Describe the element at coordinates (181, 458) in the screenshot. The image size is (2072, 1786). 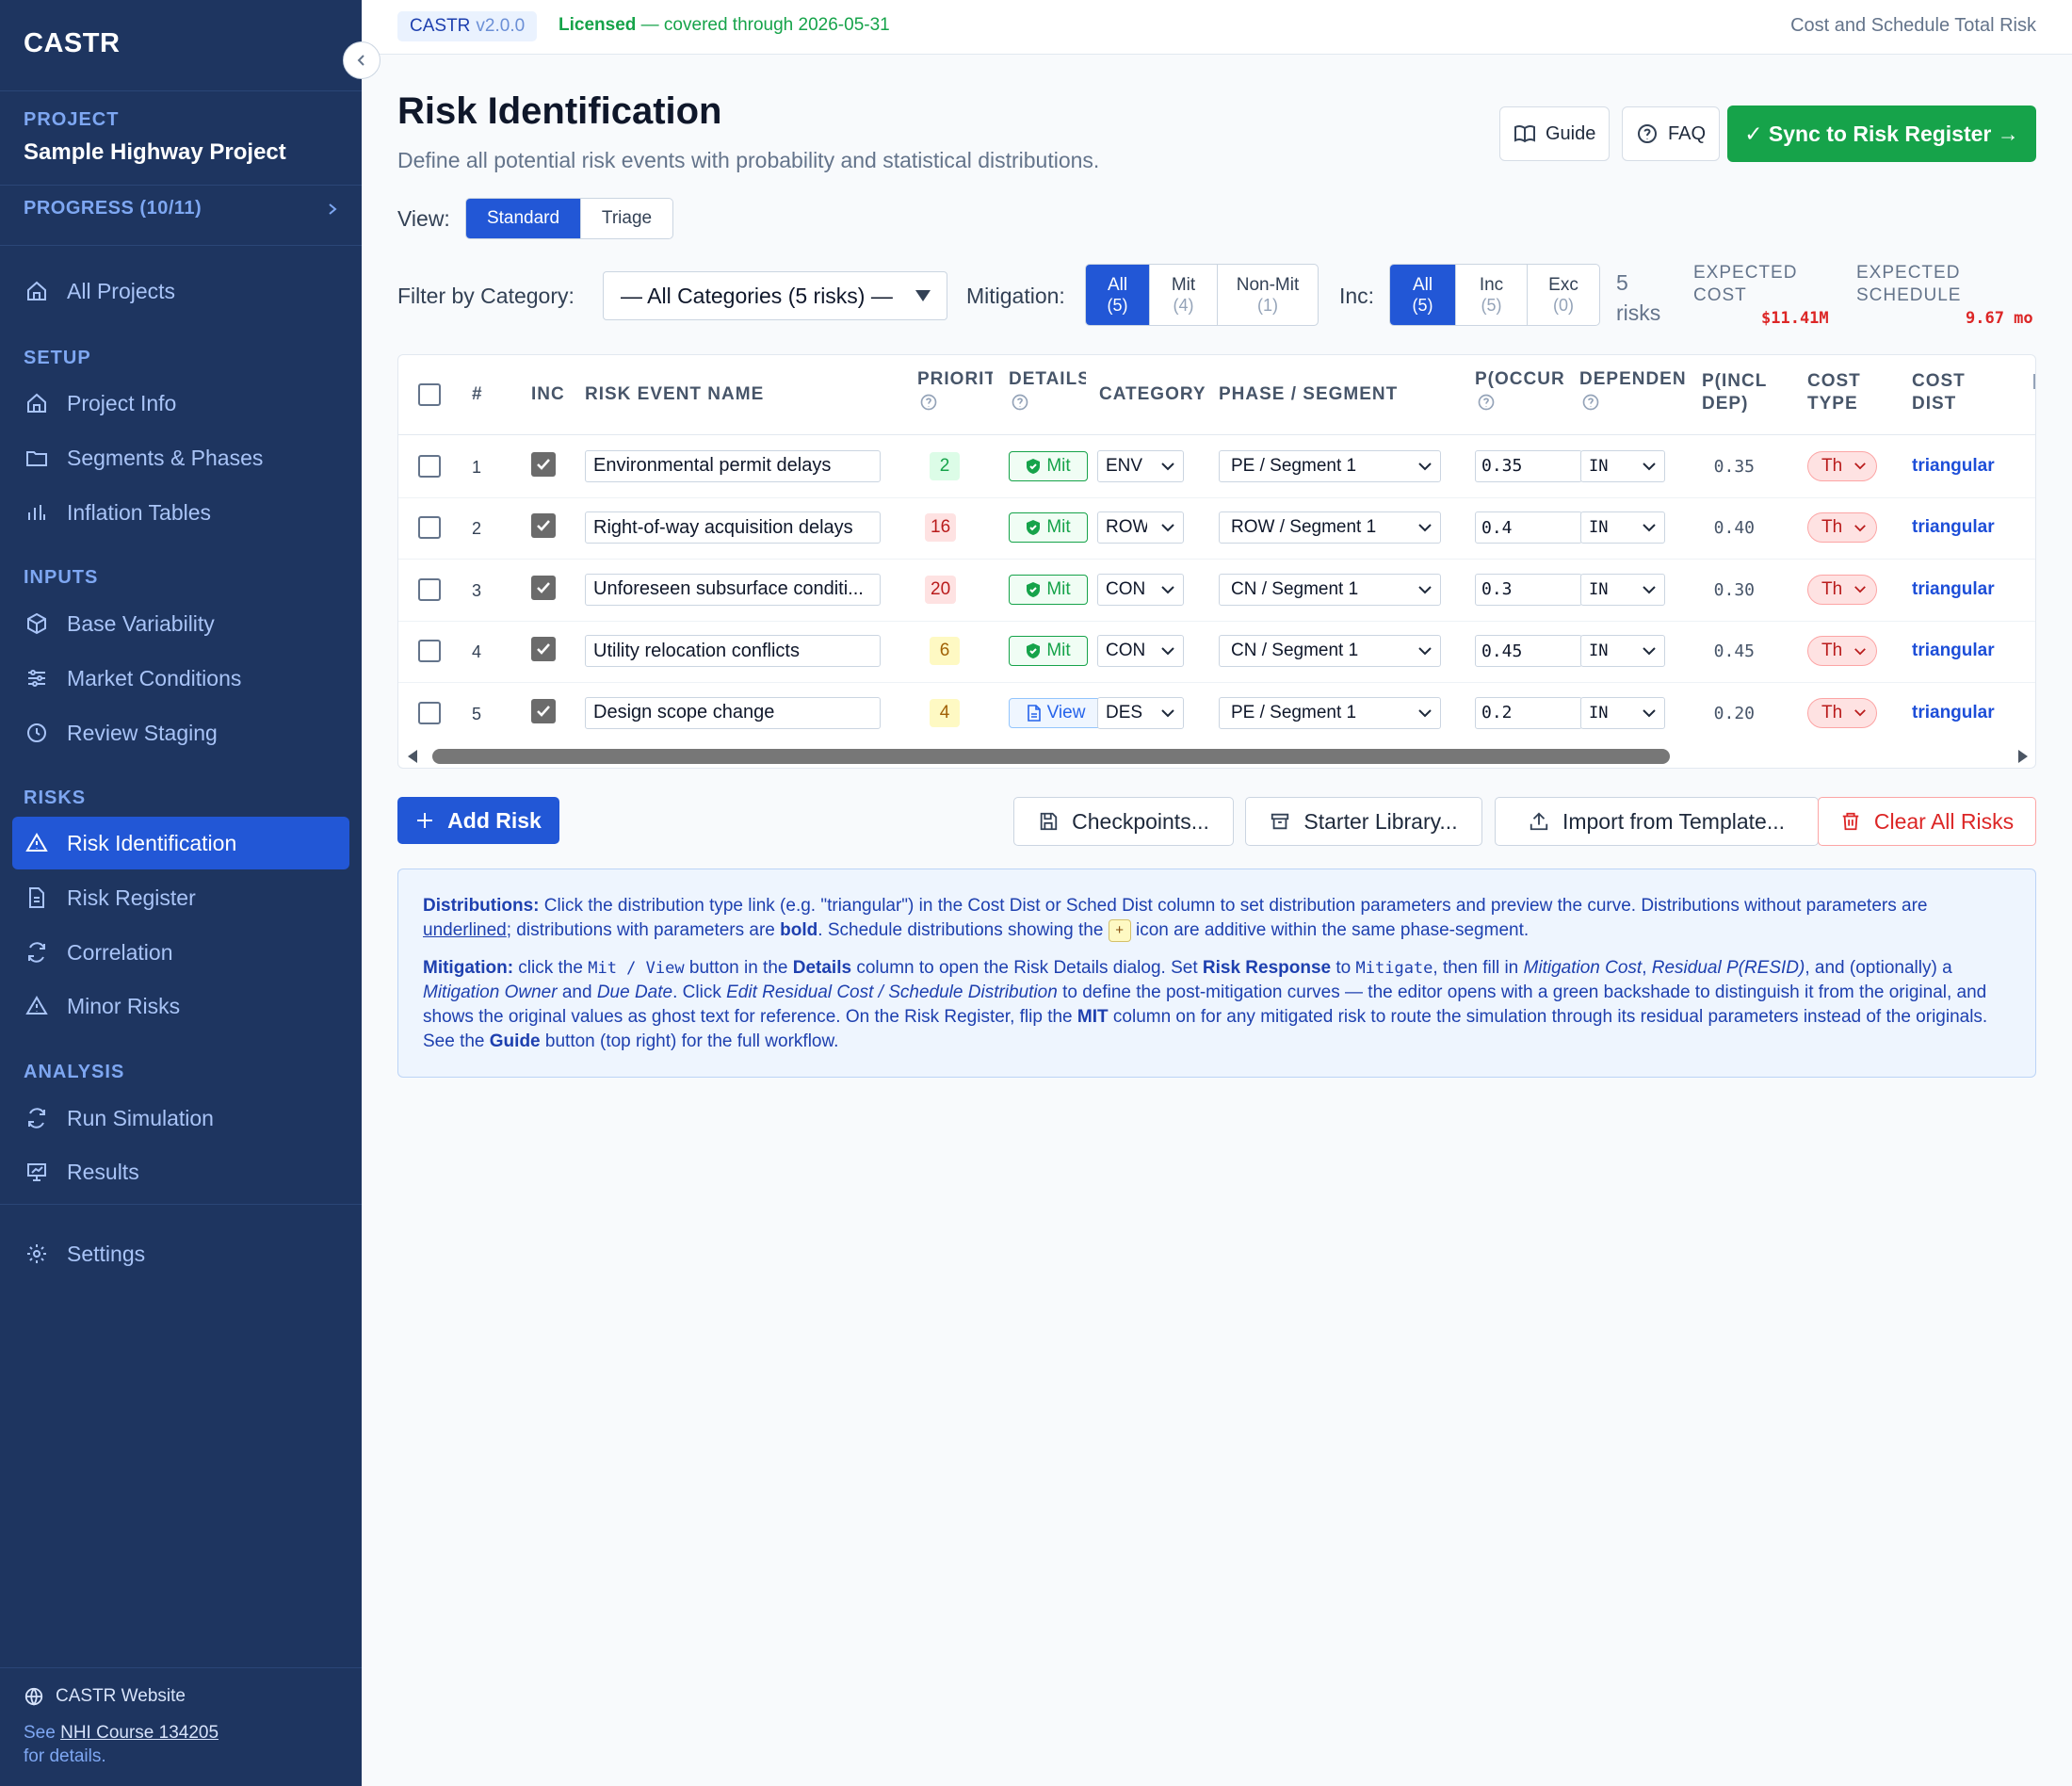
I see `sidebar-item-segments-phases: Segments & Phases` at that location.